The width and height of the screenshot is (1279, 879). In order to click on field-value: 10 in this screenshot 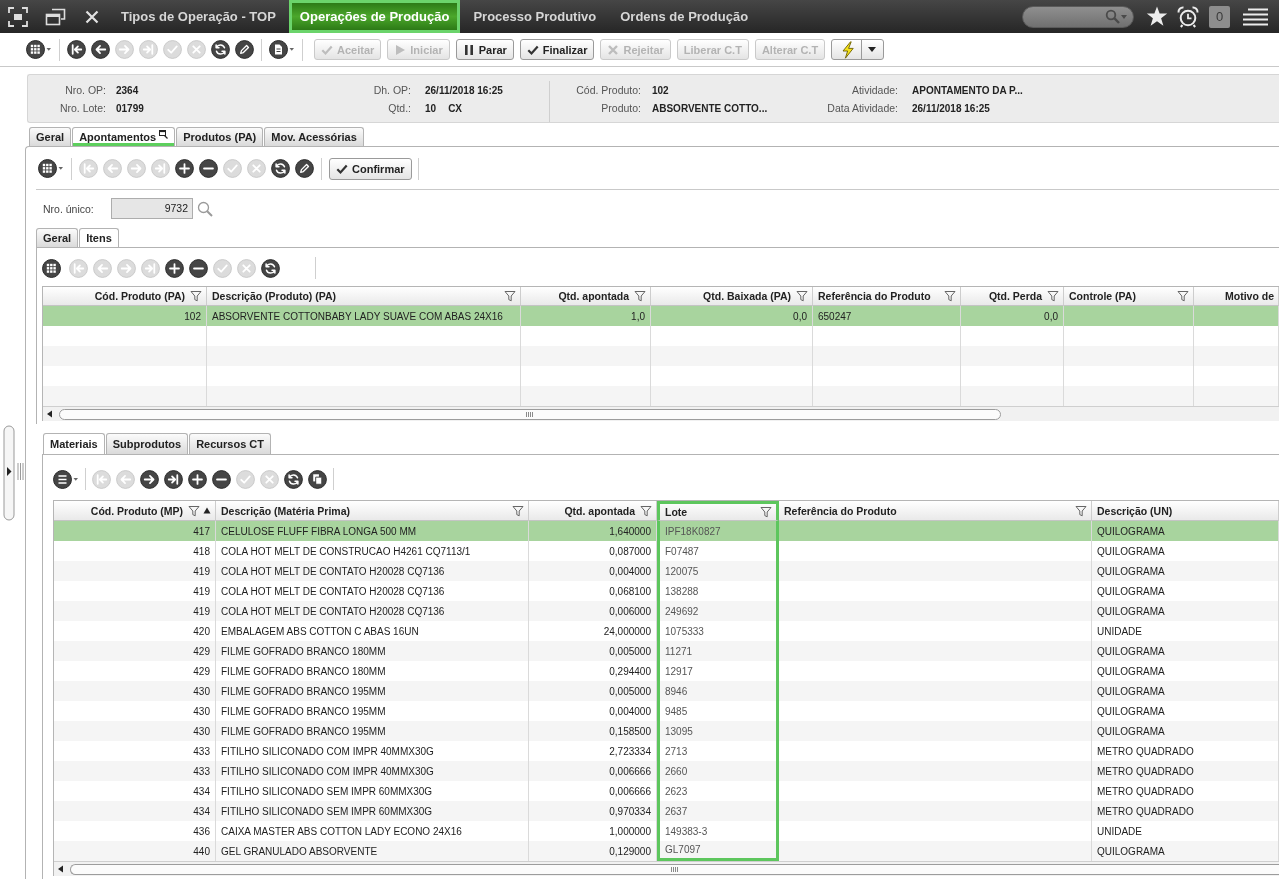, I will do `click(431, 108)`.